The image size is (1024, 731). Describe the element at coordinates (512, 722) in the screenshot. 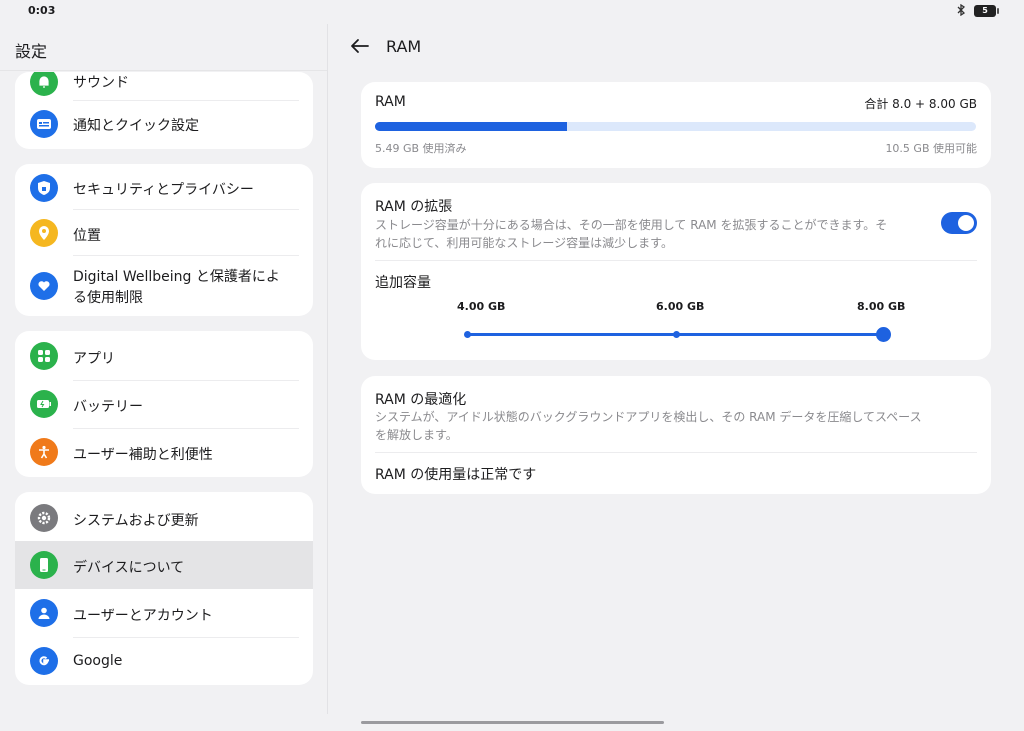

I see `gesture-nav-bar` at that location.